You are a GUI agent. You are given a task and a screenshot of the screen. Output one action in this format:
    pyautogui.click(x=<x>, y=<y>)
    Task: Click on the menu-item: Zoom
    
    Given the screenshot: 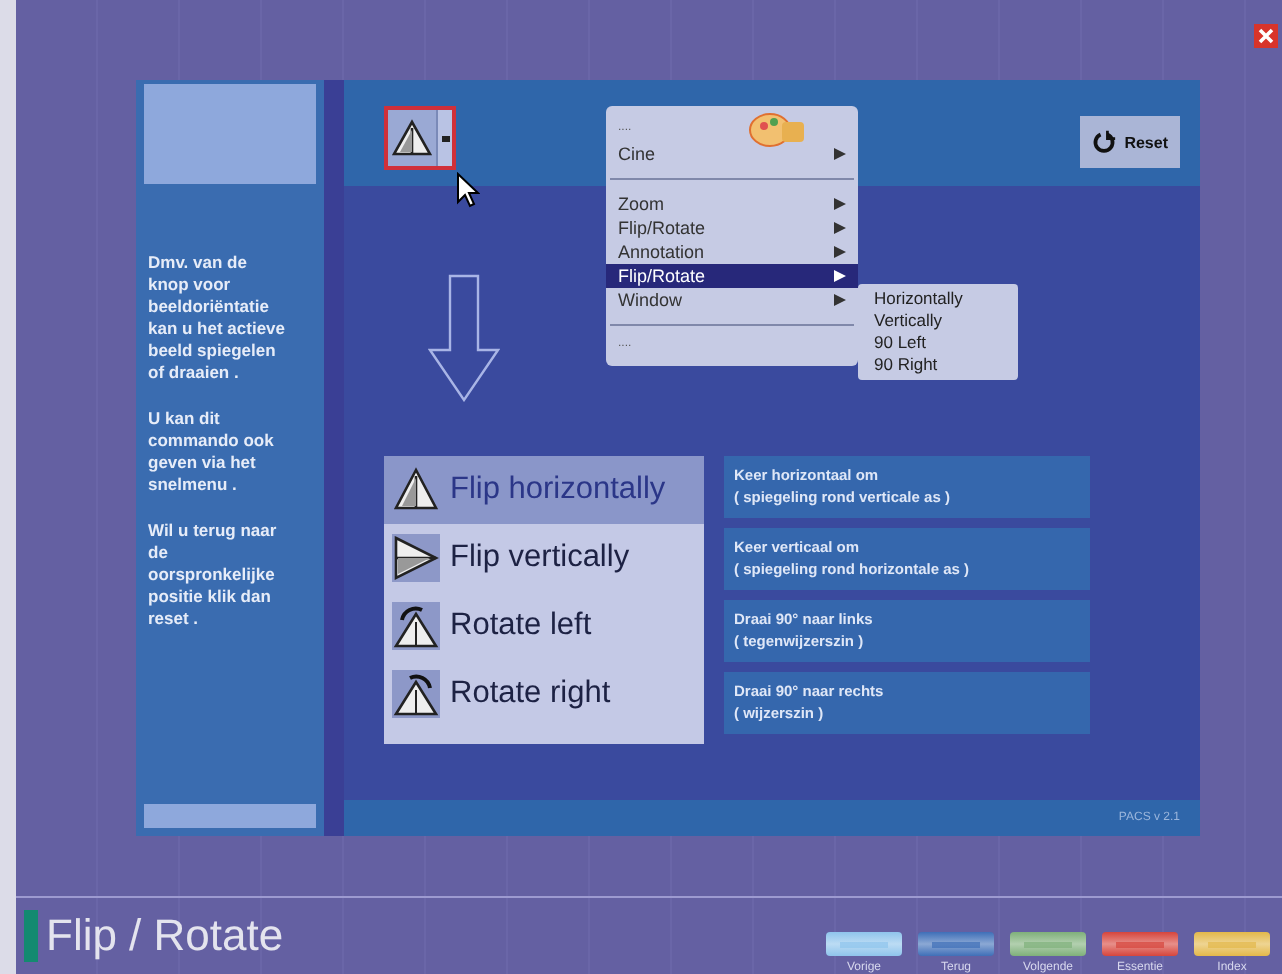 What is the action you would take?
    pyautogui.click(x=732, y=204)
    